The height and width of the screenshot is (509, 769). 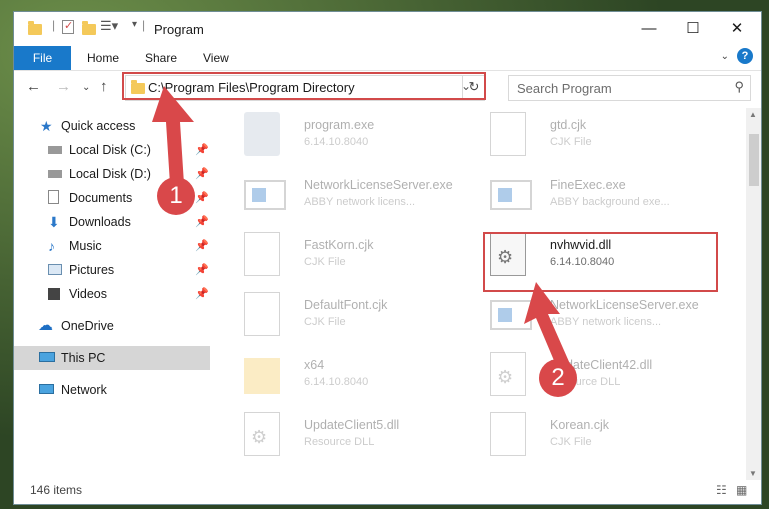 I want to click on sidebar-item-local-disk-c: Local Disk (C:) 📌, so click(x=112, y=150).